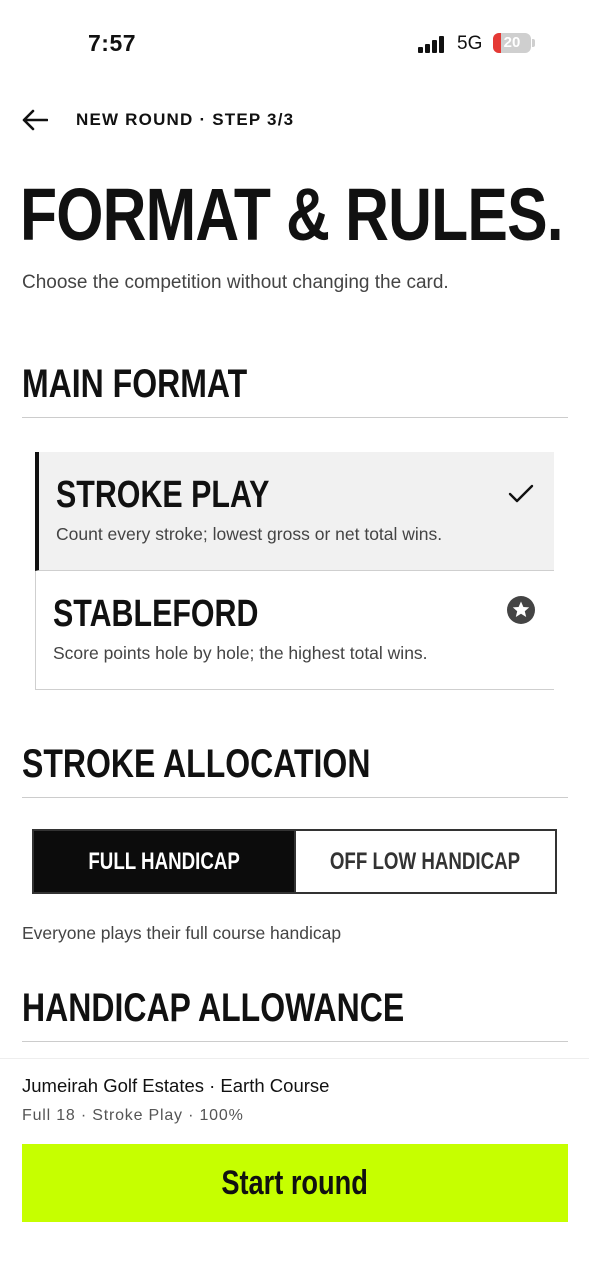 This screenshot has width=589, height=1280. Describe the element at coordinates (135, 384) in the screenshot. I see `section-title-main-format: MAIN FORMAT` at that location.